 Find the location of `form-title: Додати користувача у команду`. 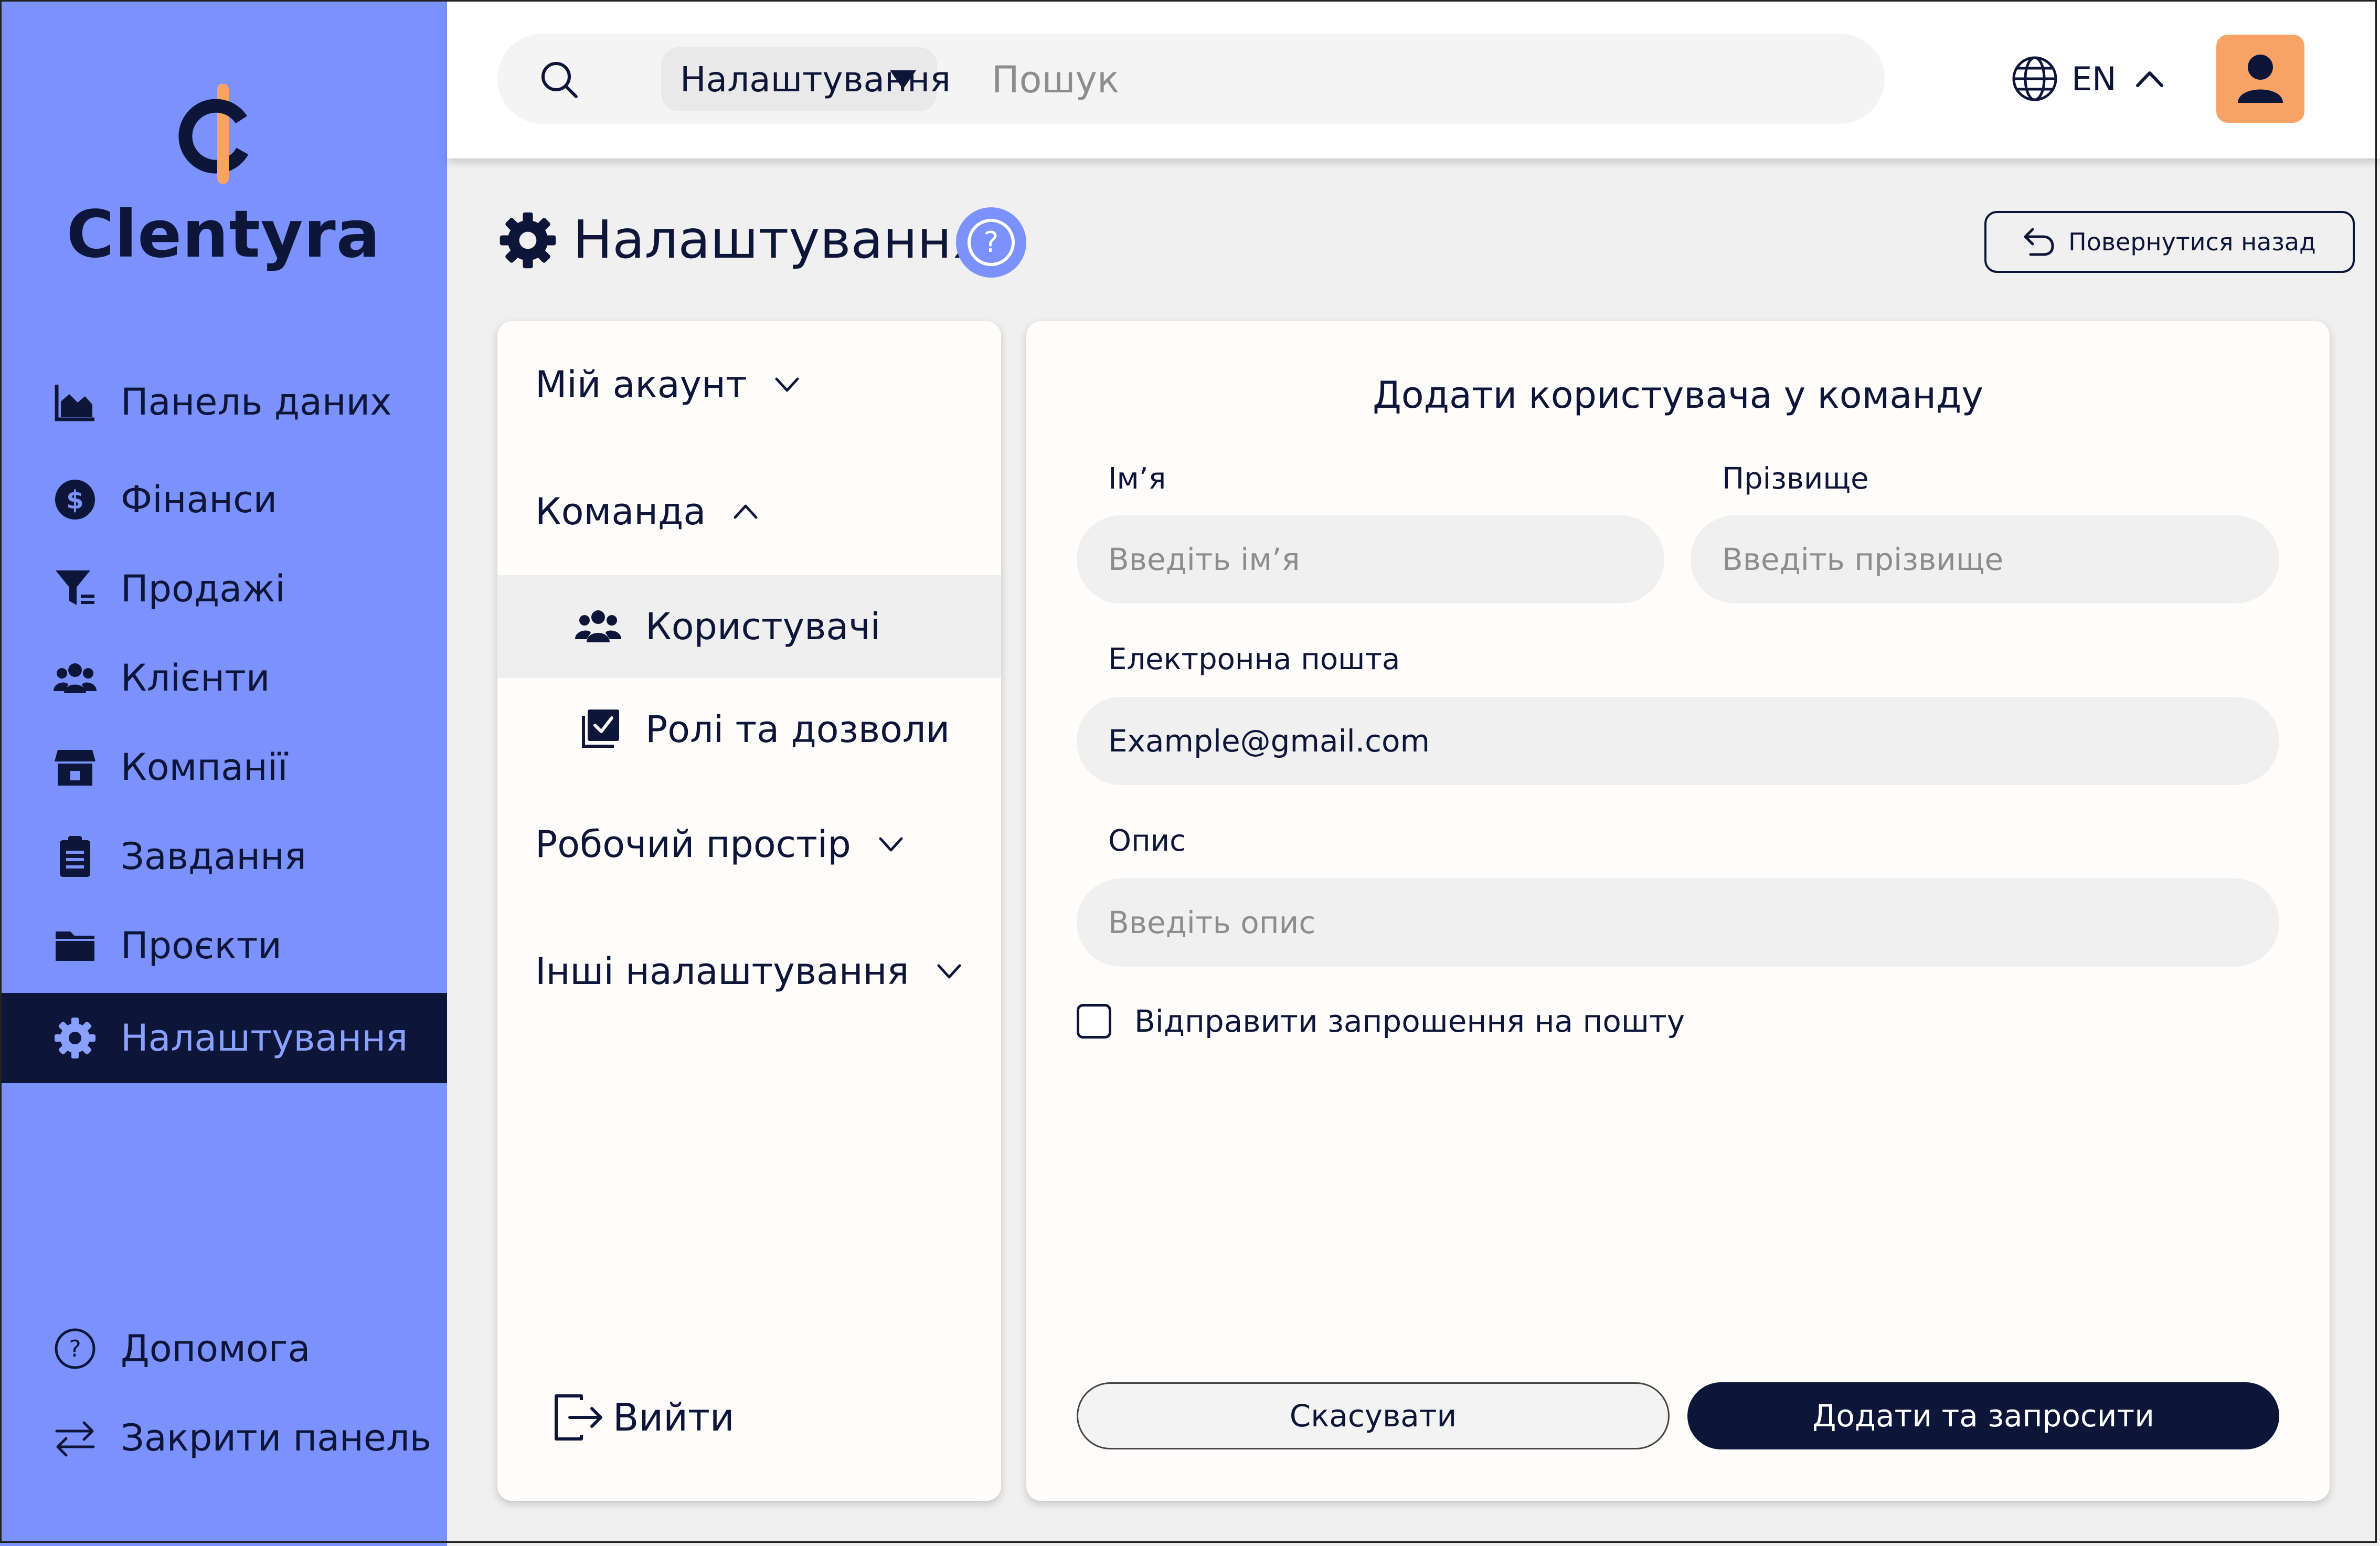

form-title: Додати користувача у команду is located at coordinates (1678, 395).